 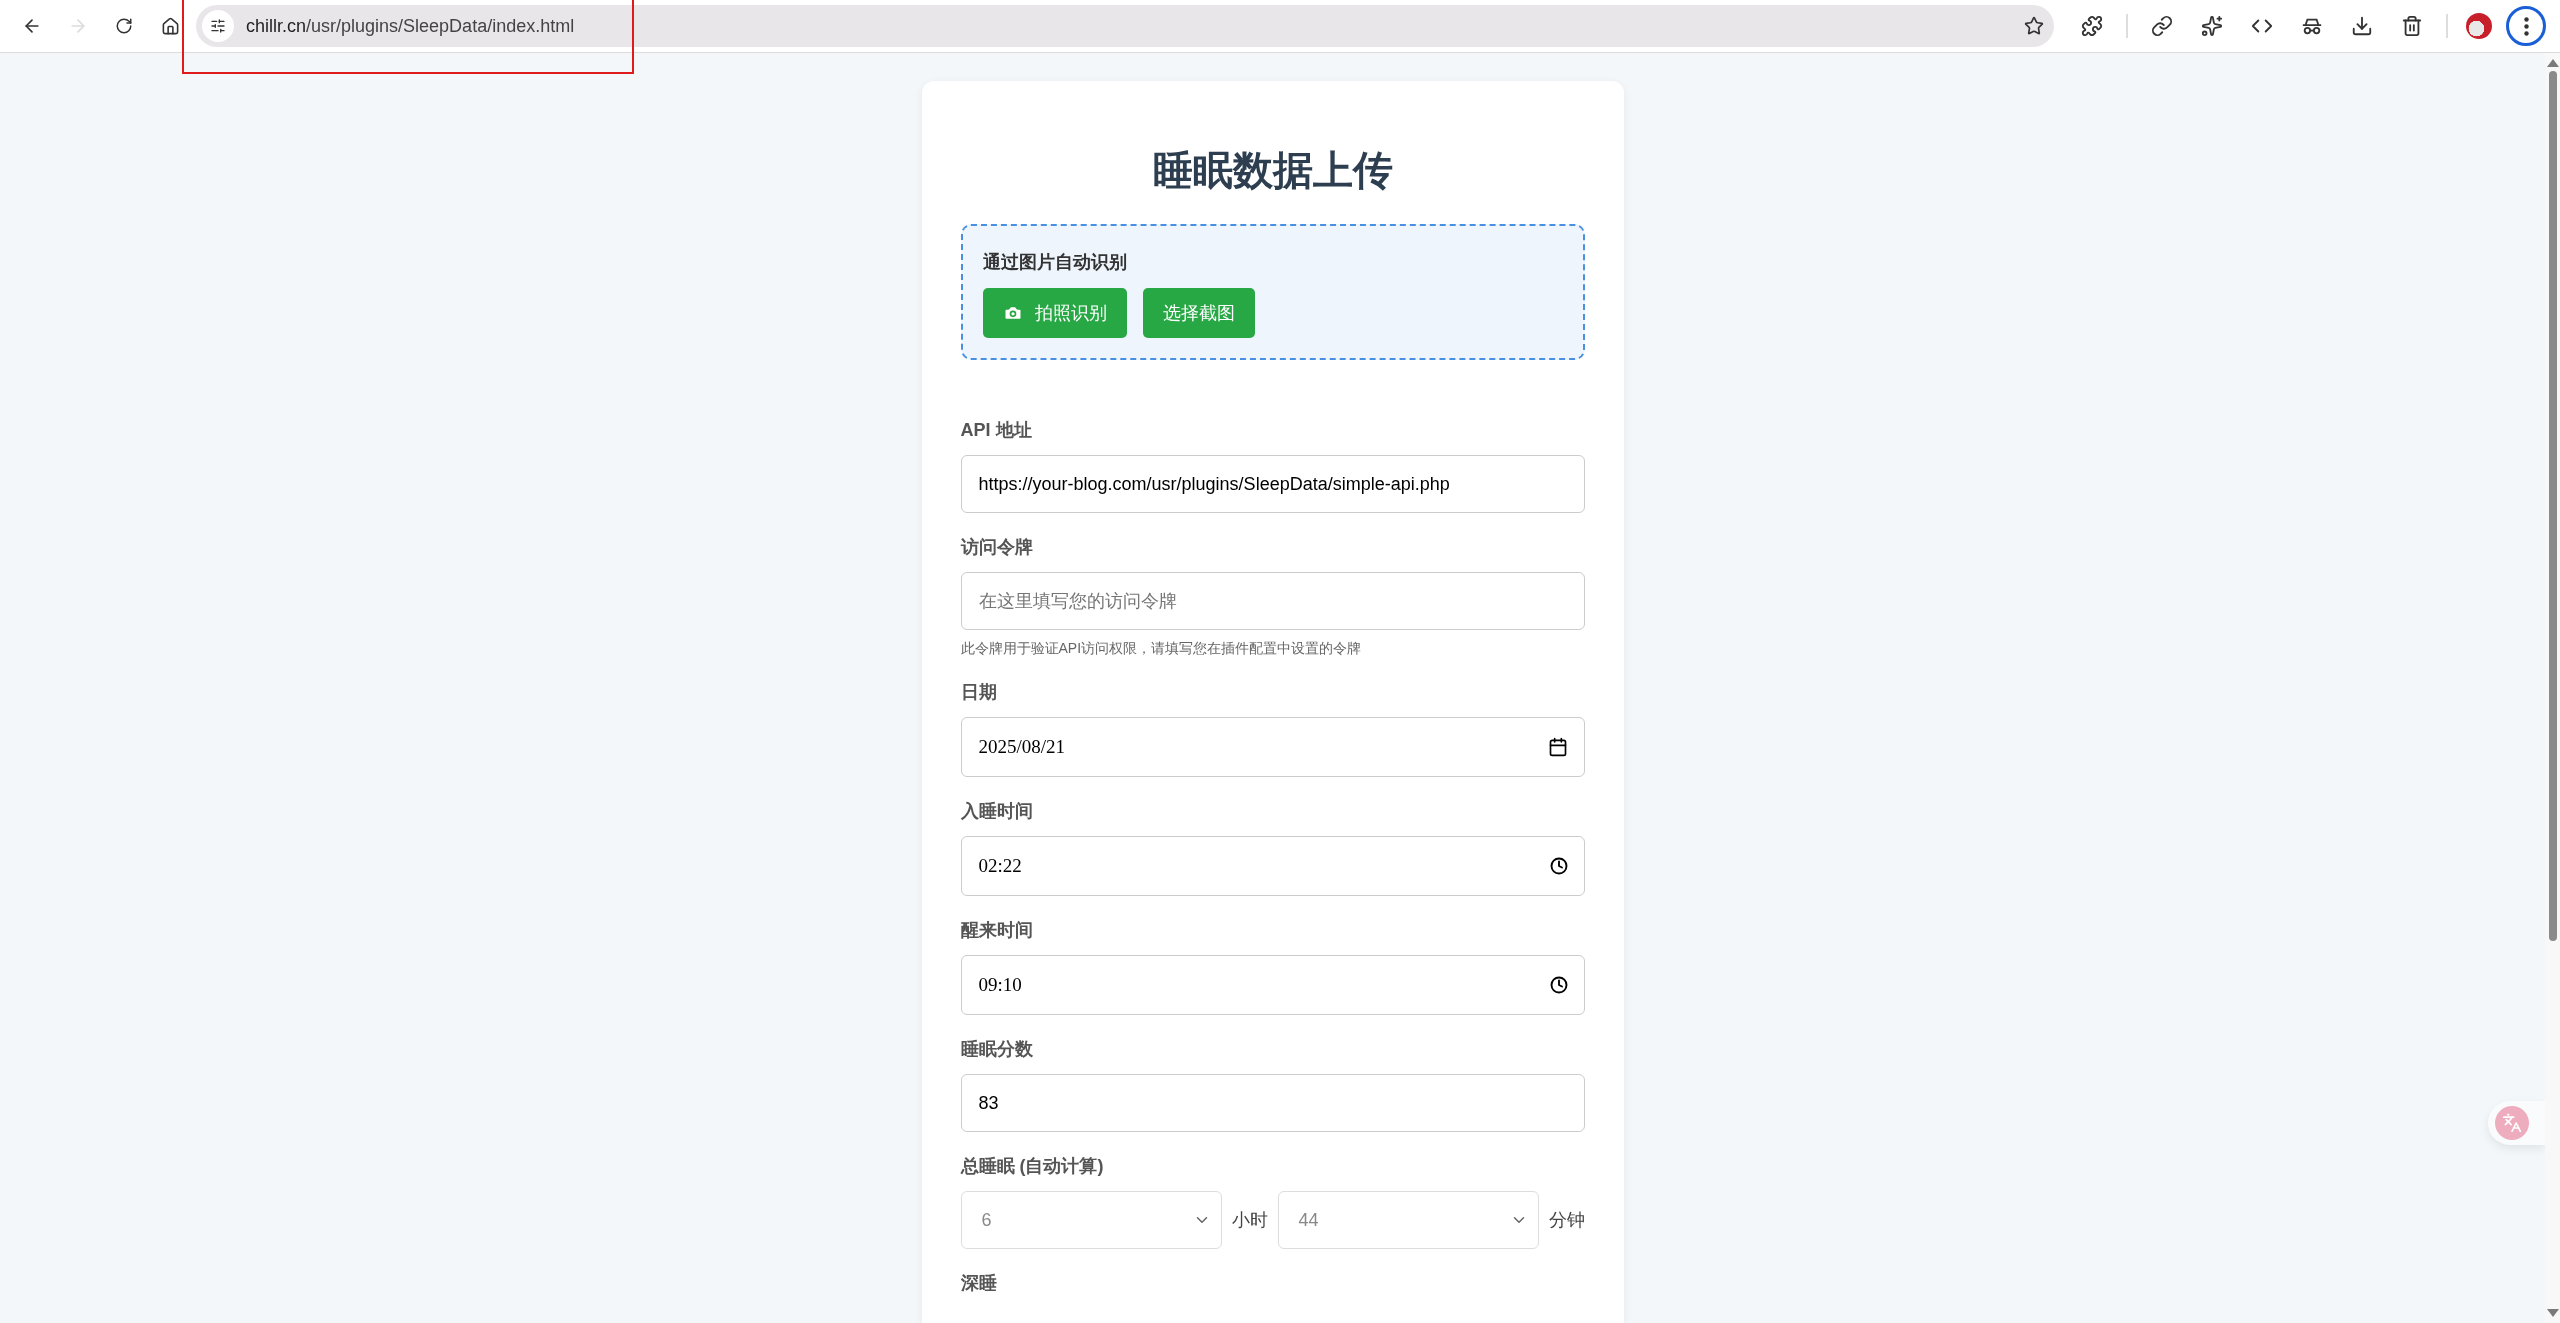 What do you see at coordinates (2362, 26) in the screenshot?
I see `download-icon` at bounding box center [2362, 26].